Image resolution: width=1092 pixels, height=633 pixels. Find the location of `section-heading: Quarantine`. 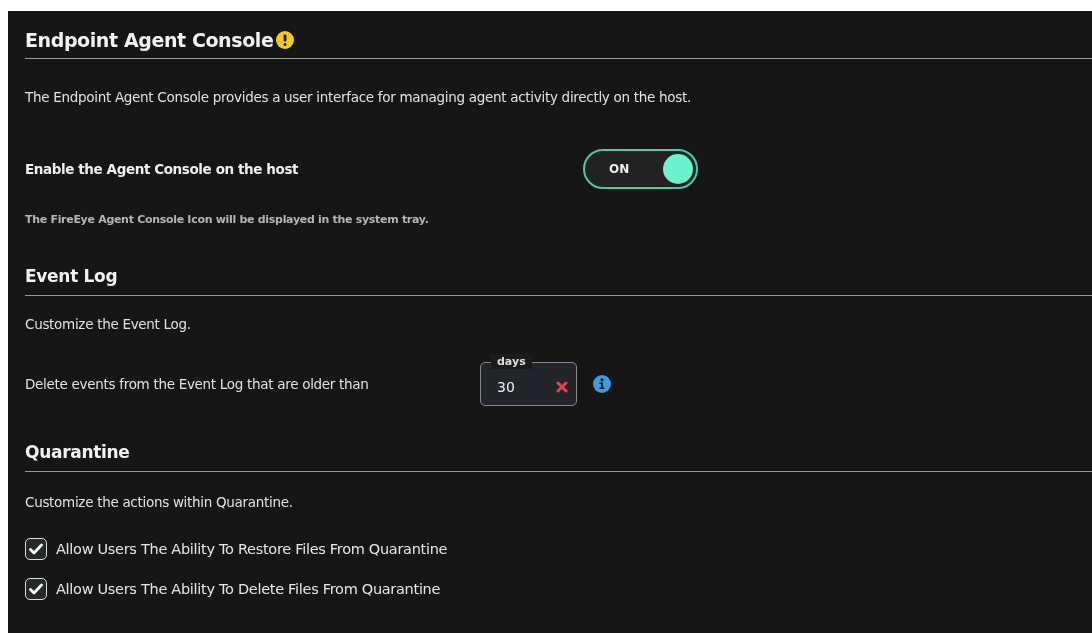

section-heading: Quarantine is located at coordinates (558, 457).